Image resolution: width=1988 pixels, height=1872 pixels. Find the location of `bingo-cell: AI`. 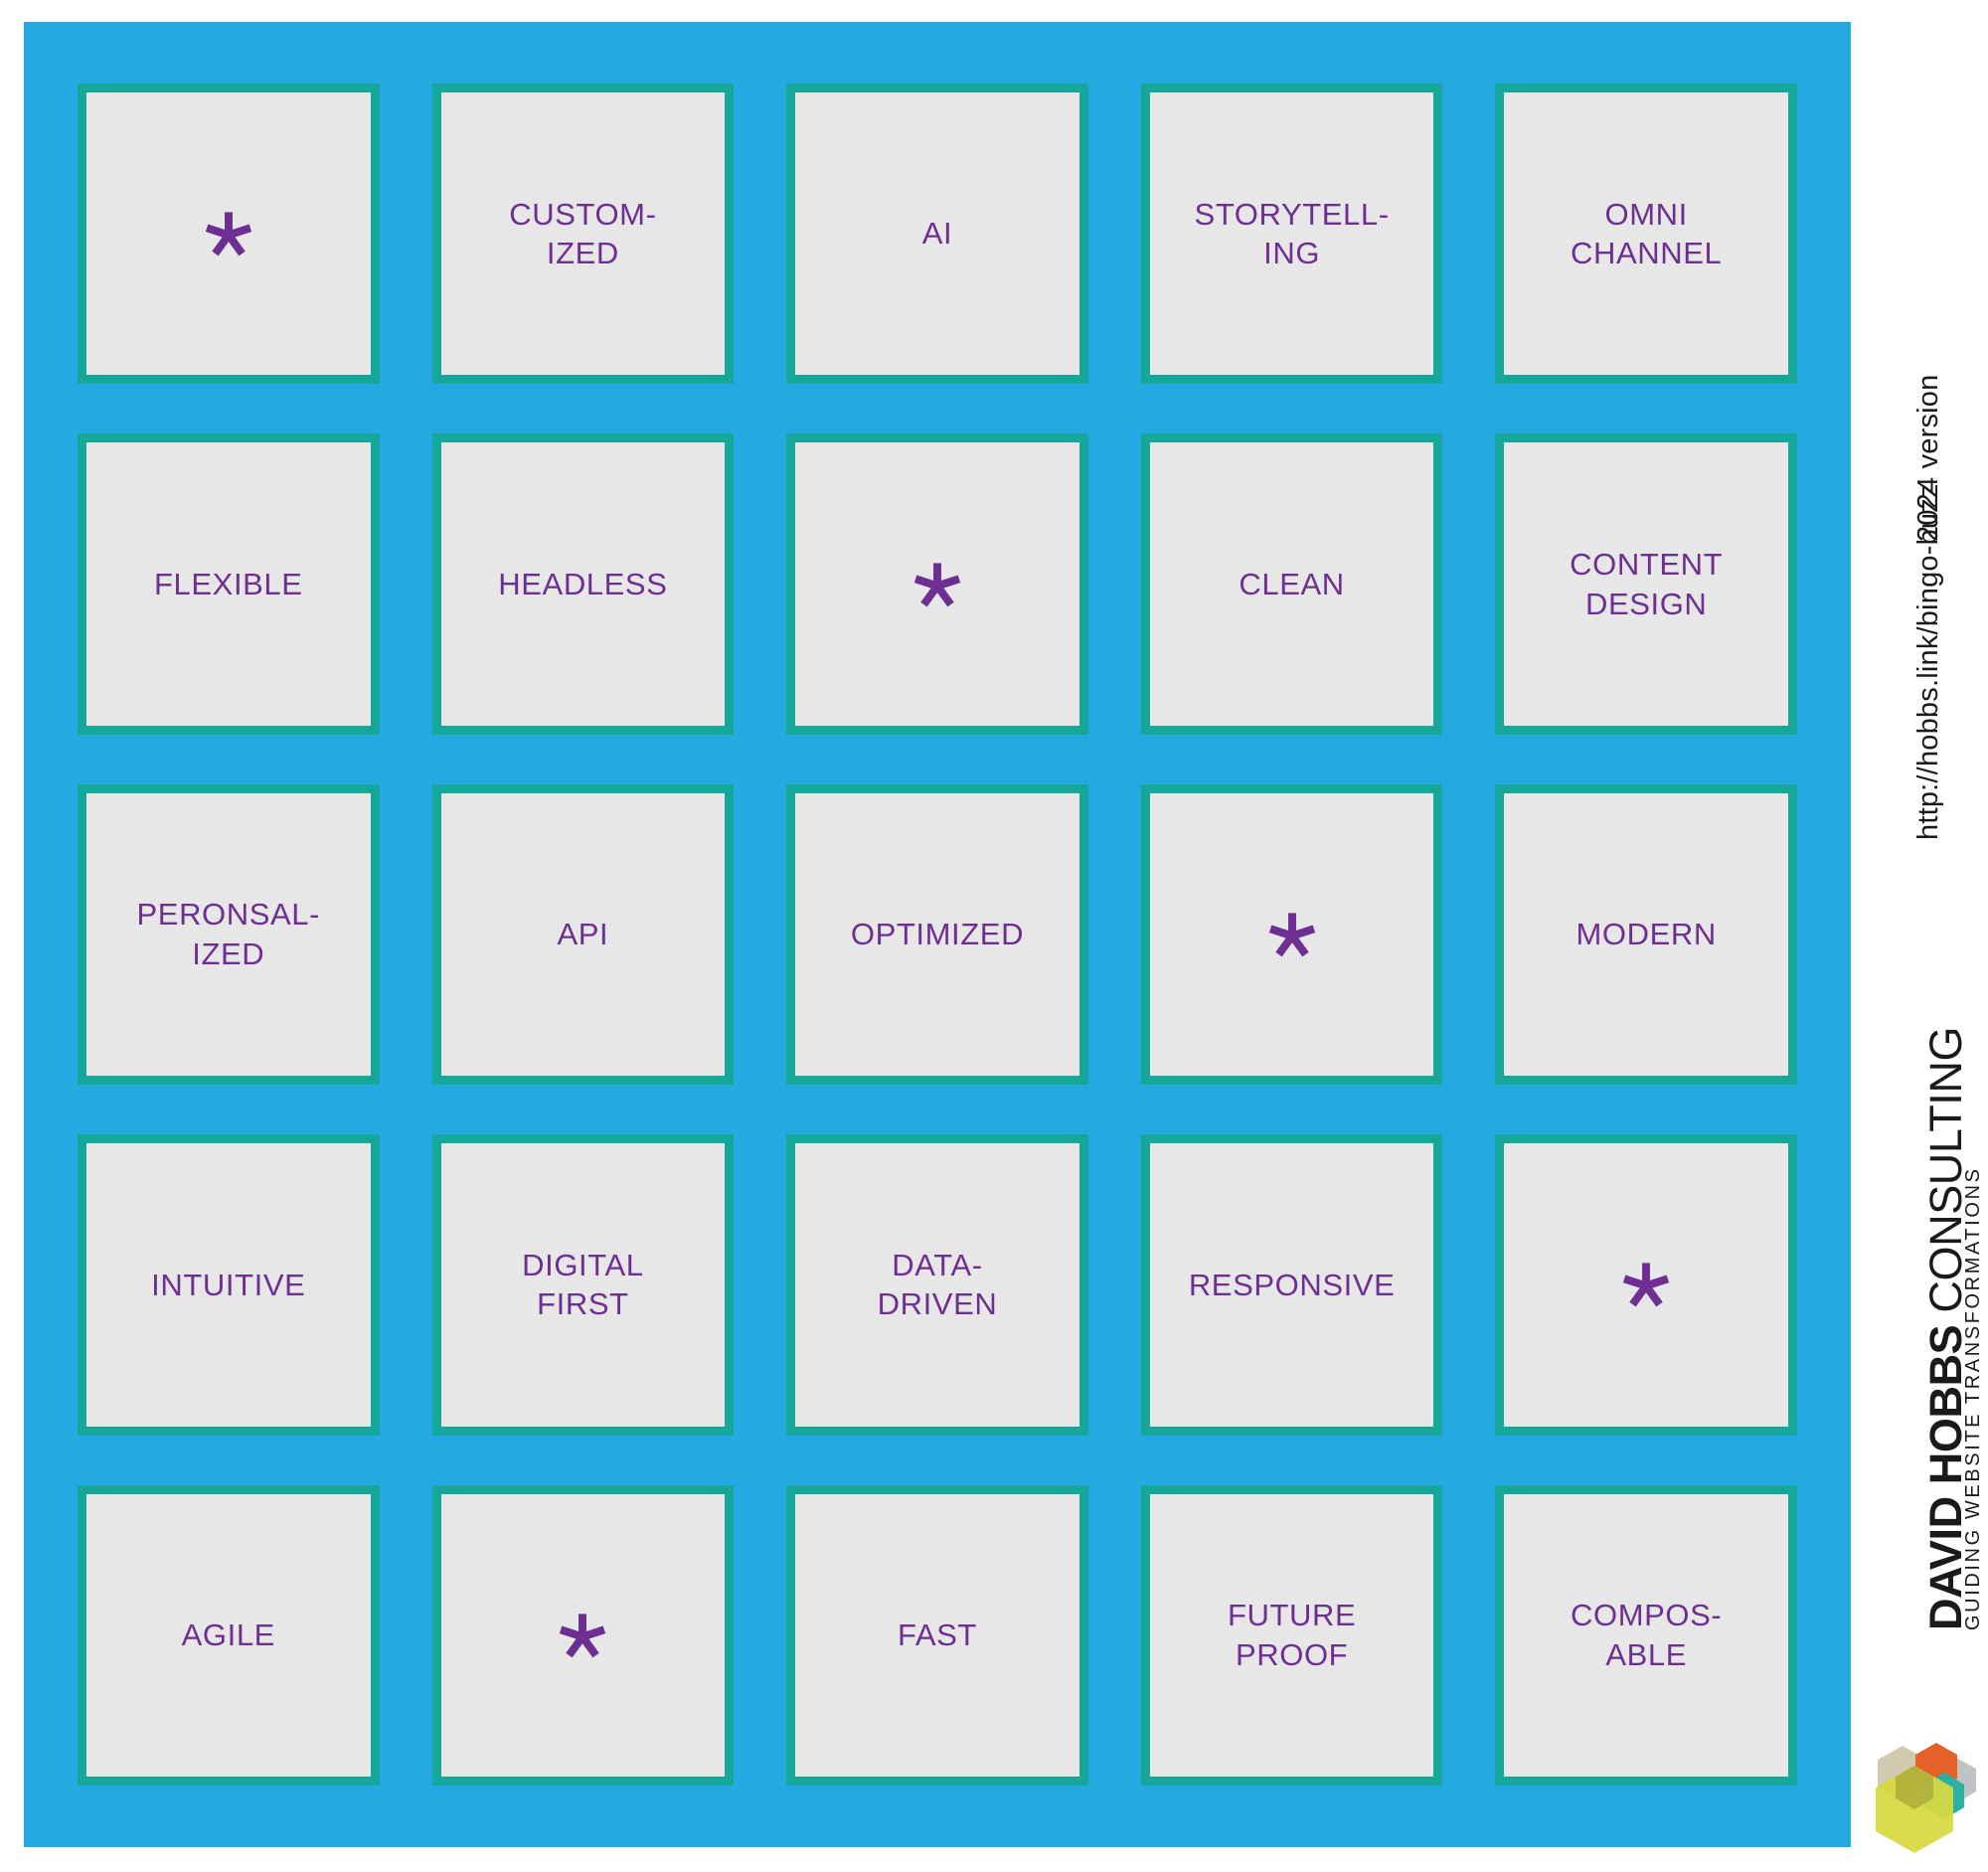

bingo-cell: AI is located at coordinates (937, 234).